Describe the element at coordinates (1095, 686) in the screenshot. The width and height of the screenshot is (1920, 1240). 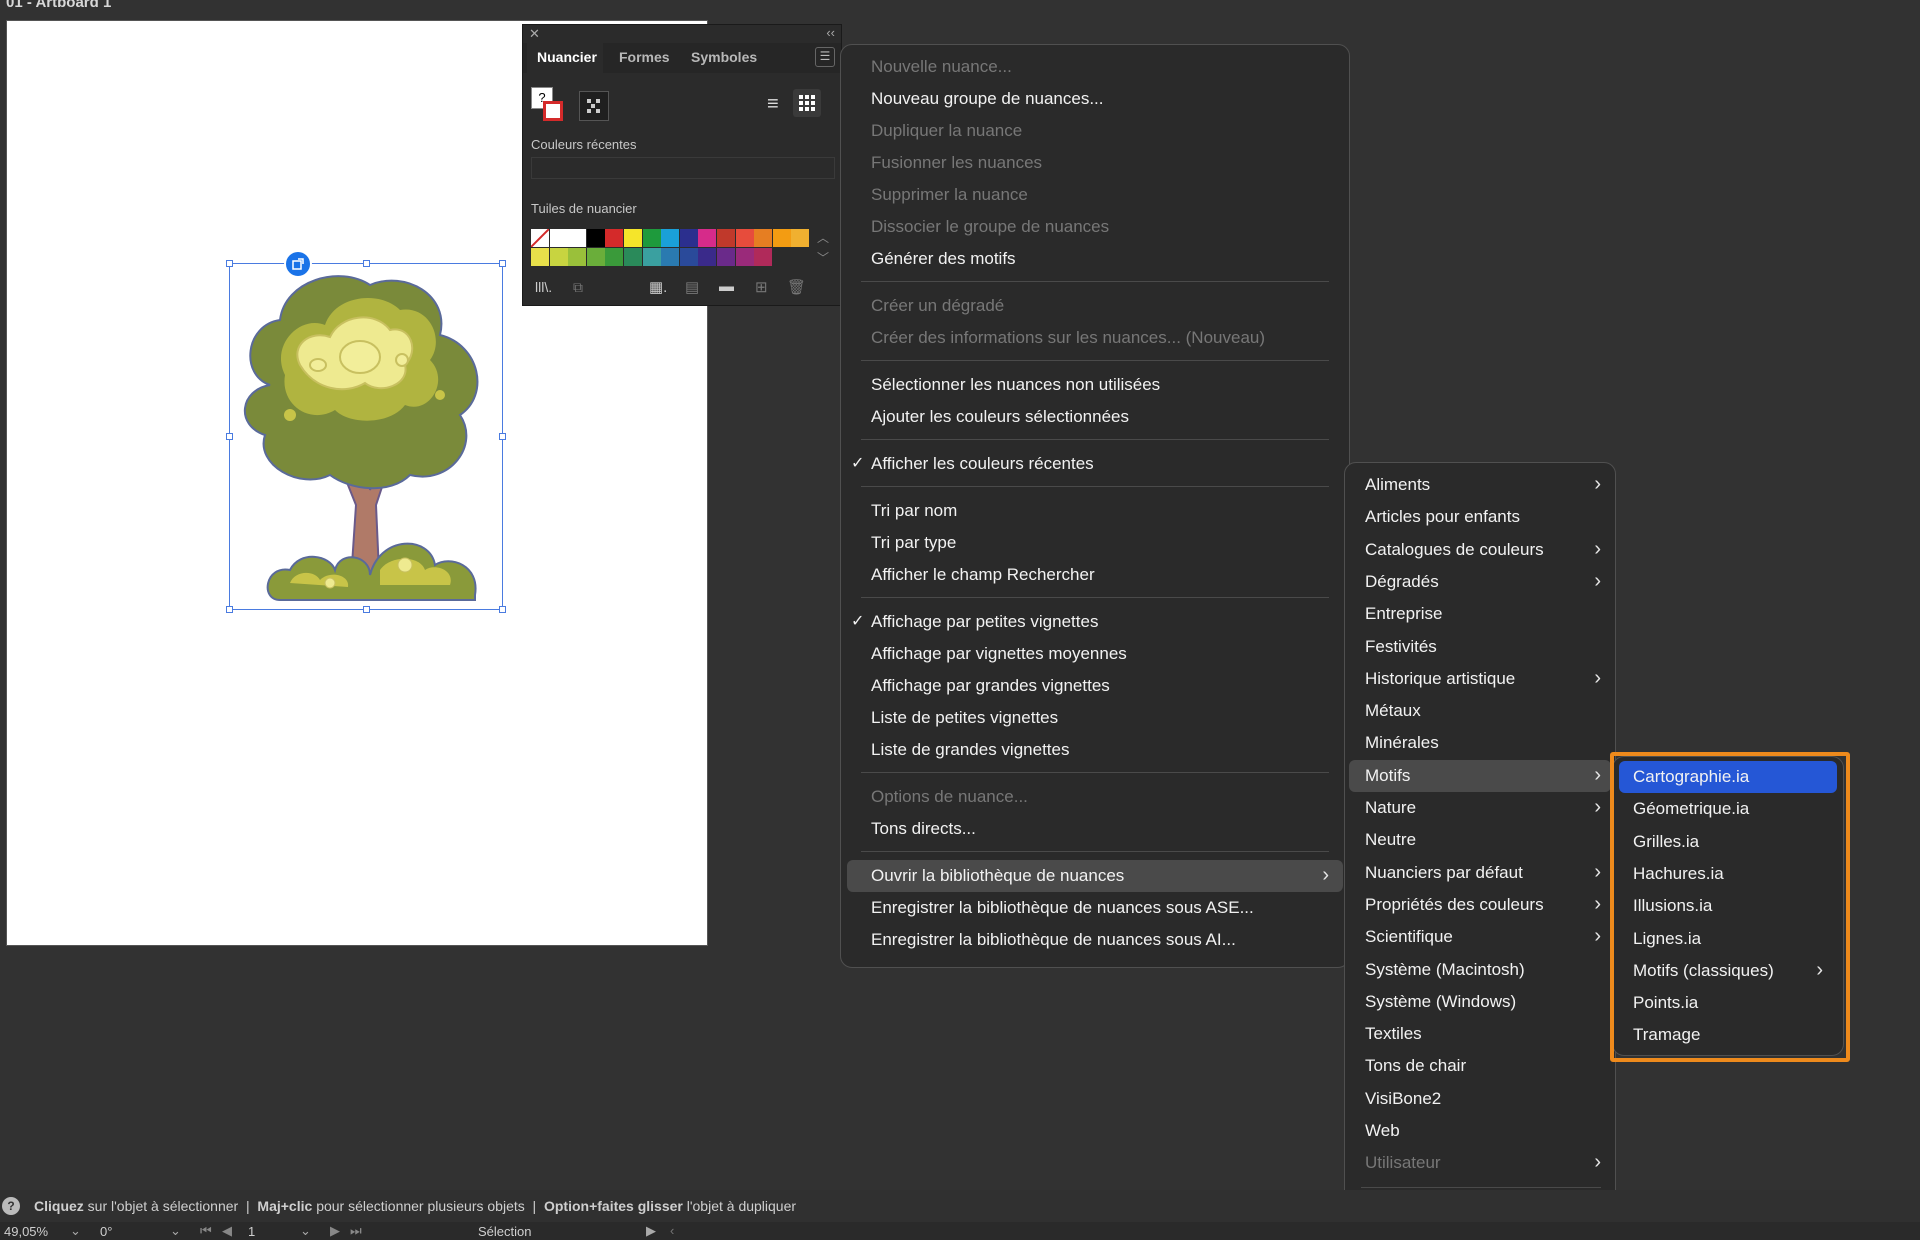
I see `menu-item-affichage-par-grandes-vignettes: Affichage par grandes vignettes` at that location.